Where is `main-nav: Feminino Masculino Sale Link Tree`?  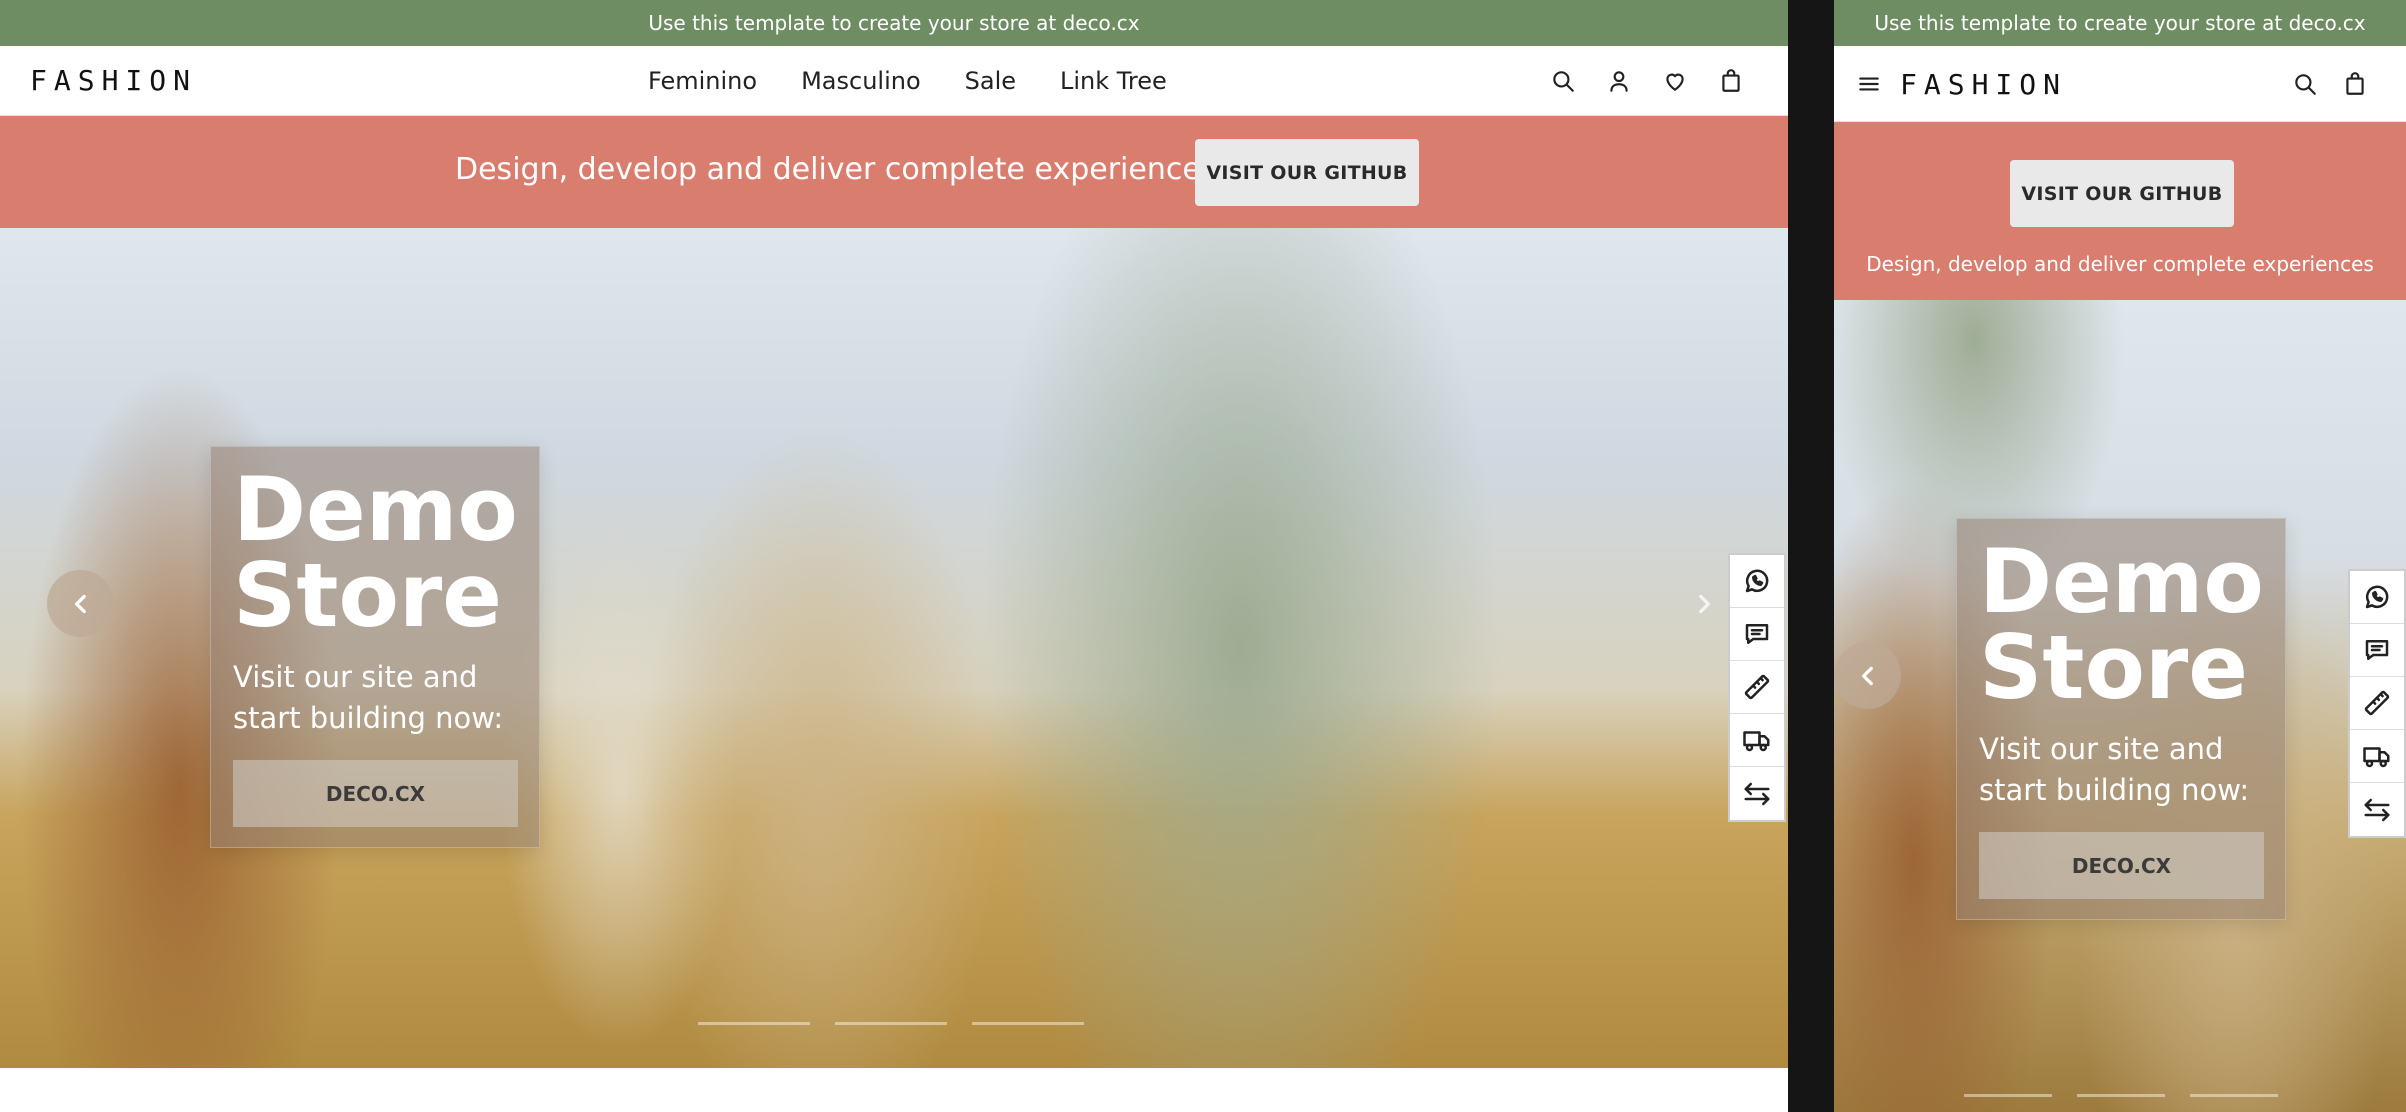 main-nav: Feminino Masculino Sale Link Tree is located at coordinates (907, 81).